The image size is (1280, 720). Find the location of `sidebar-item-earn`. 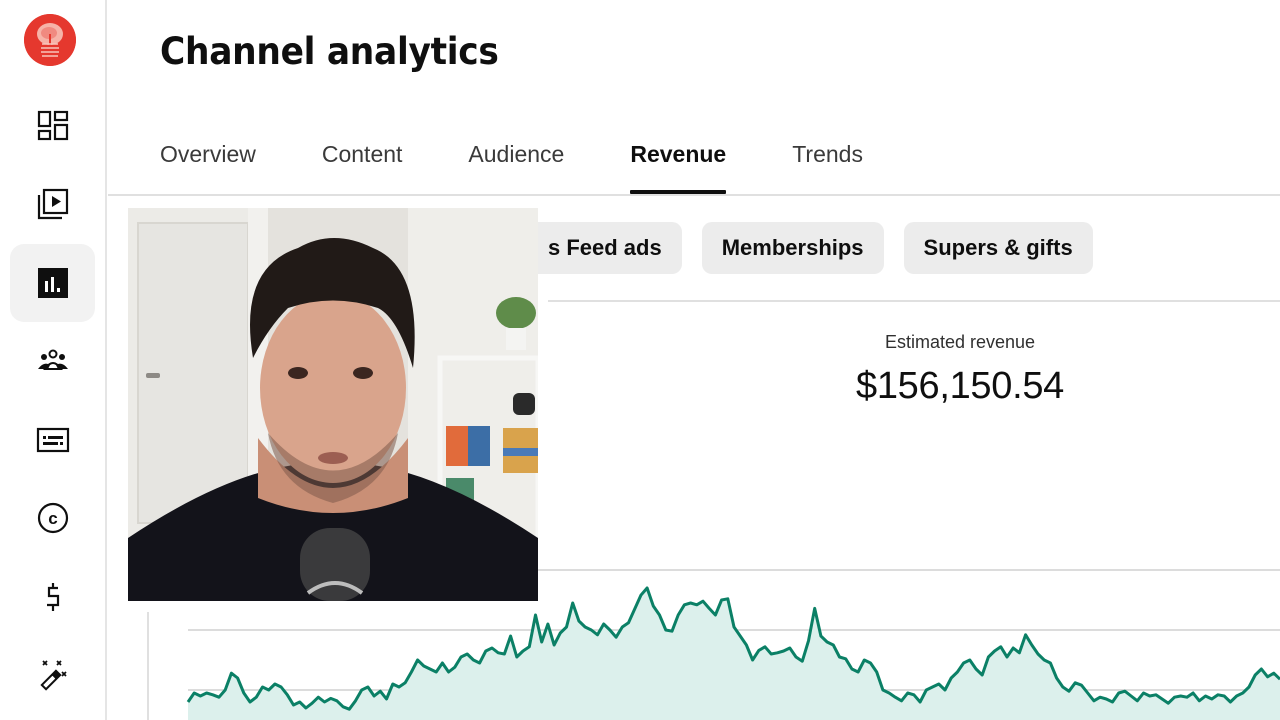

sidebar-item-earn is located at coordinates (52, 597).